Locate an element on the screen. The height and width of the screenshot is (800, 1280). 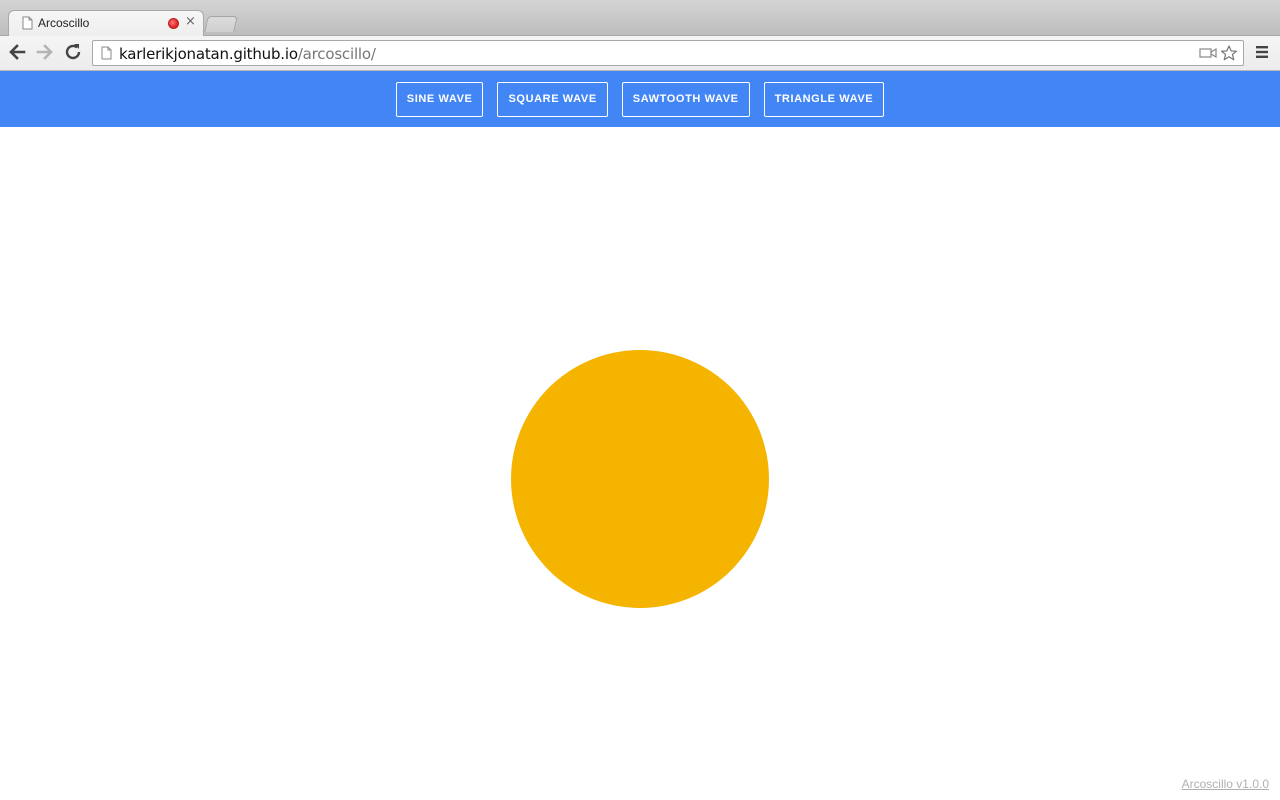
sawtooth-wave-button: SAWTOOTH WAVE is located at coordinates (685, 99).